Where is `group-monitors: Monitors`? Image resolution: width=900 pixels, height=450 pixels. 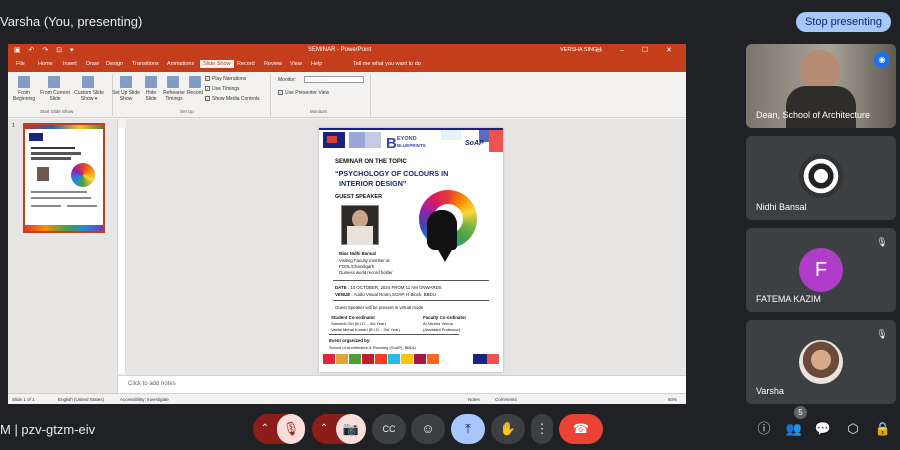
group-monitors: Monitors is located at coordinates (319, 111).